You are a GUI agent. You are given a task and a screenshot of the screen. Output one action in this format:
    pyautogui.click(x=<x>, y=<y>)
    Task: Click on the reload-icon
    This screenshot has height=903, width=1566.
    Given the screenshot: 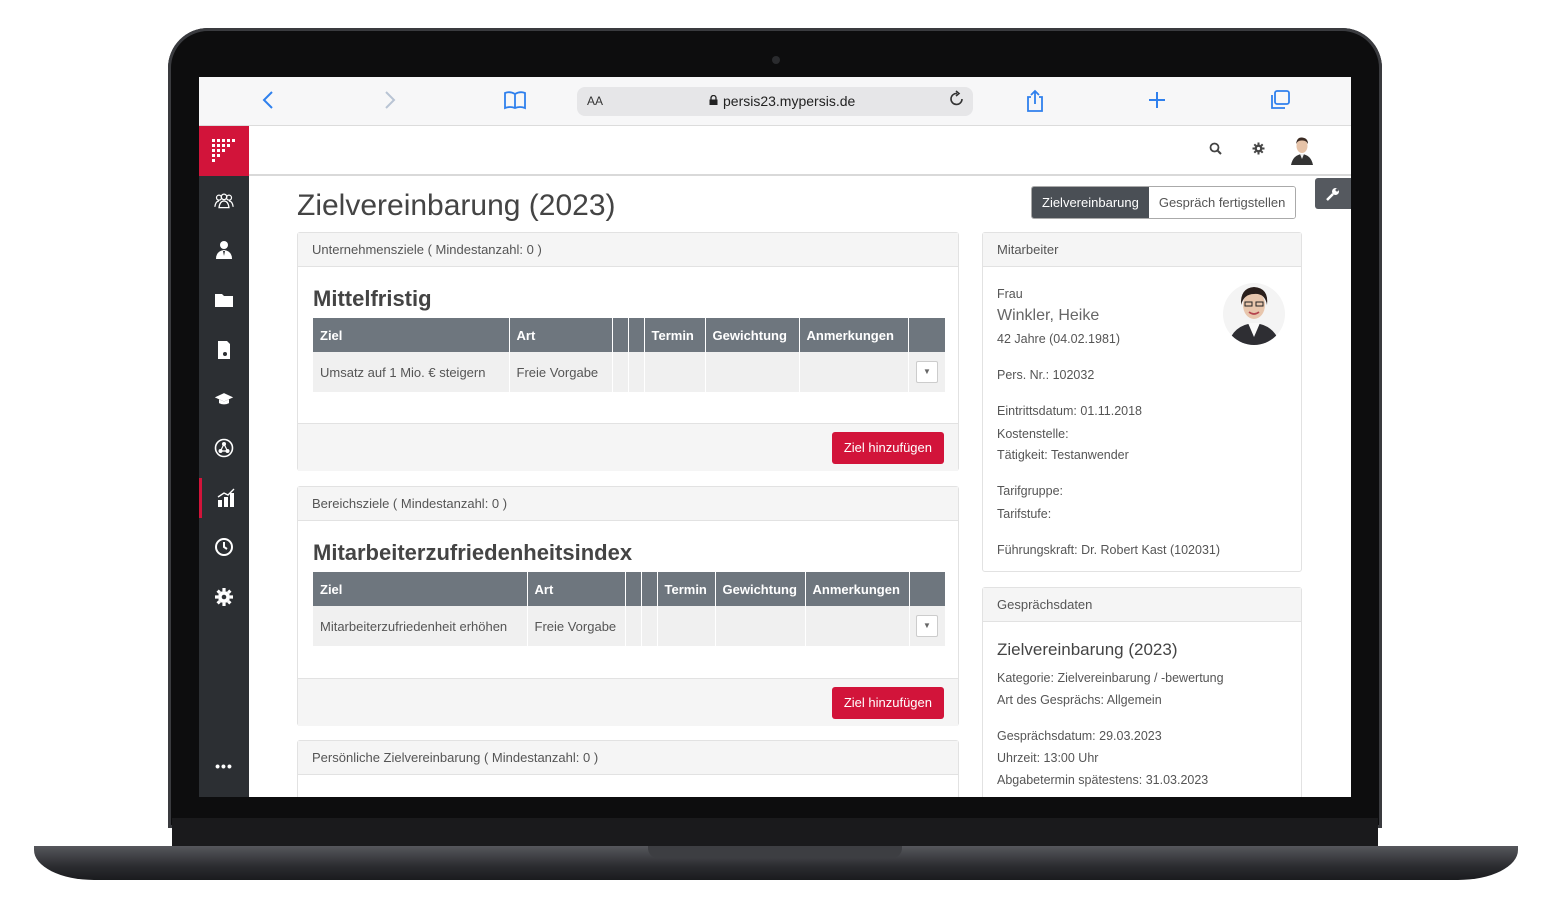 What is the action you would take?
    pyautogui.click(x=957, y=101)
    